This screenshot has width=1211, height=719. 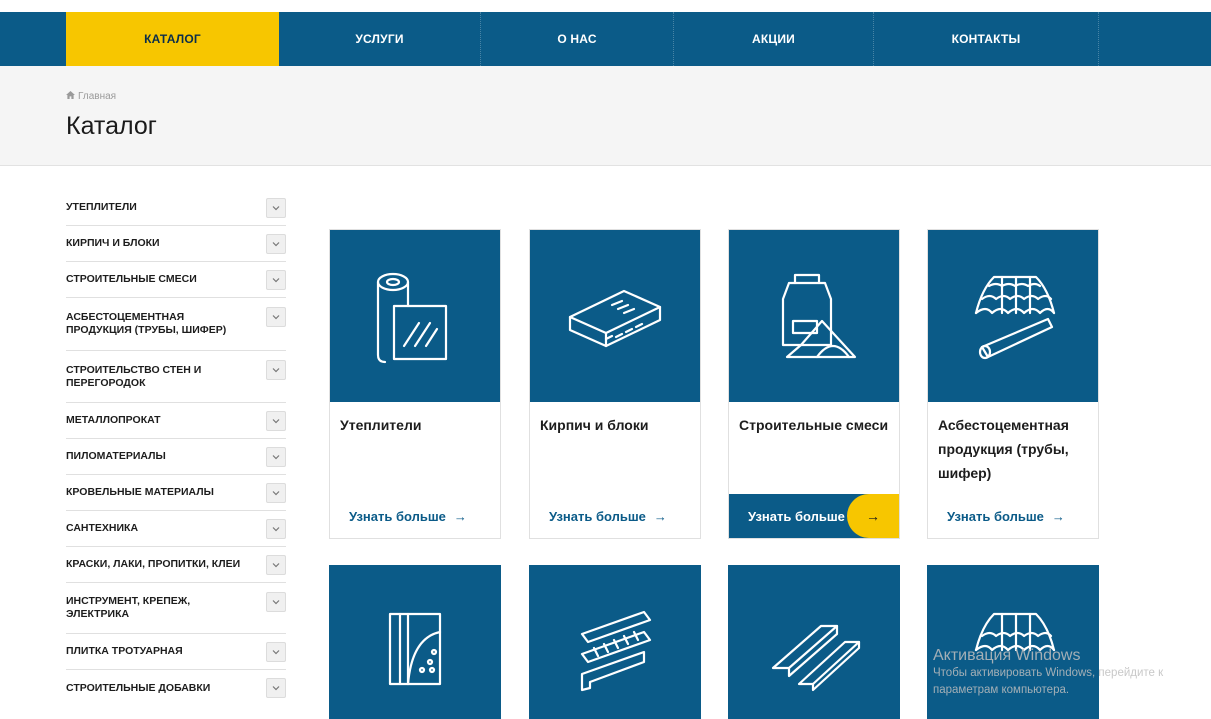 I want to click on category-card: Кирпич и блоки Узнать больше →, so click(x=615, y=384).